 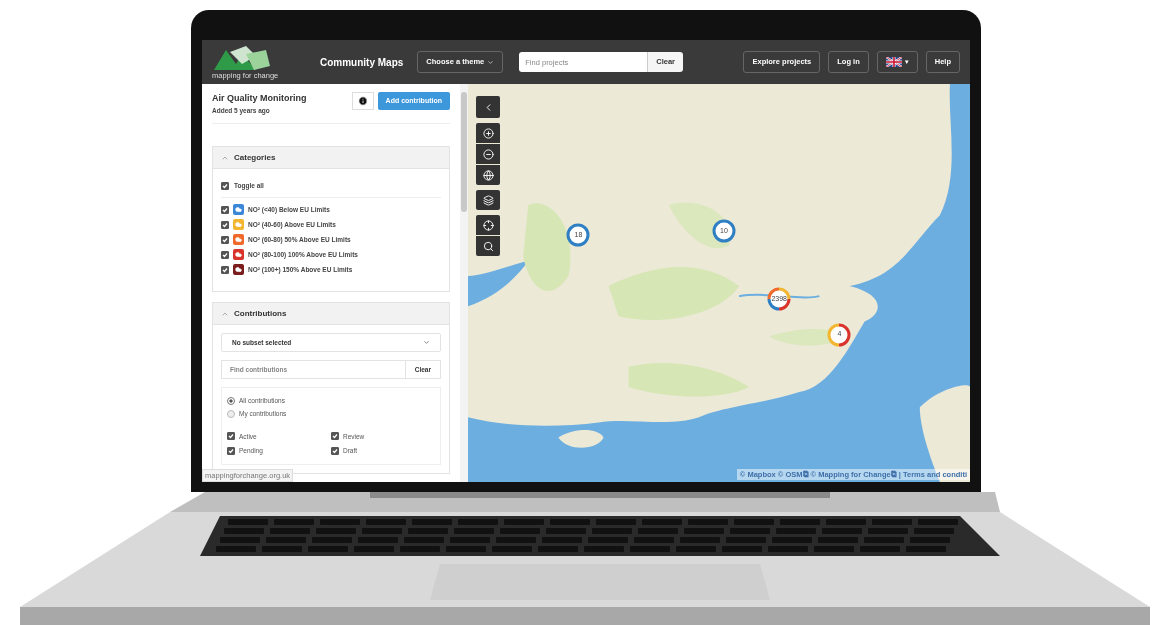 I want to click on search-button, so click(x=488, y=246).